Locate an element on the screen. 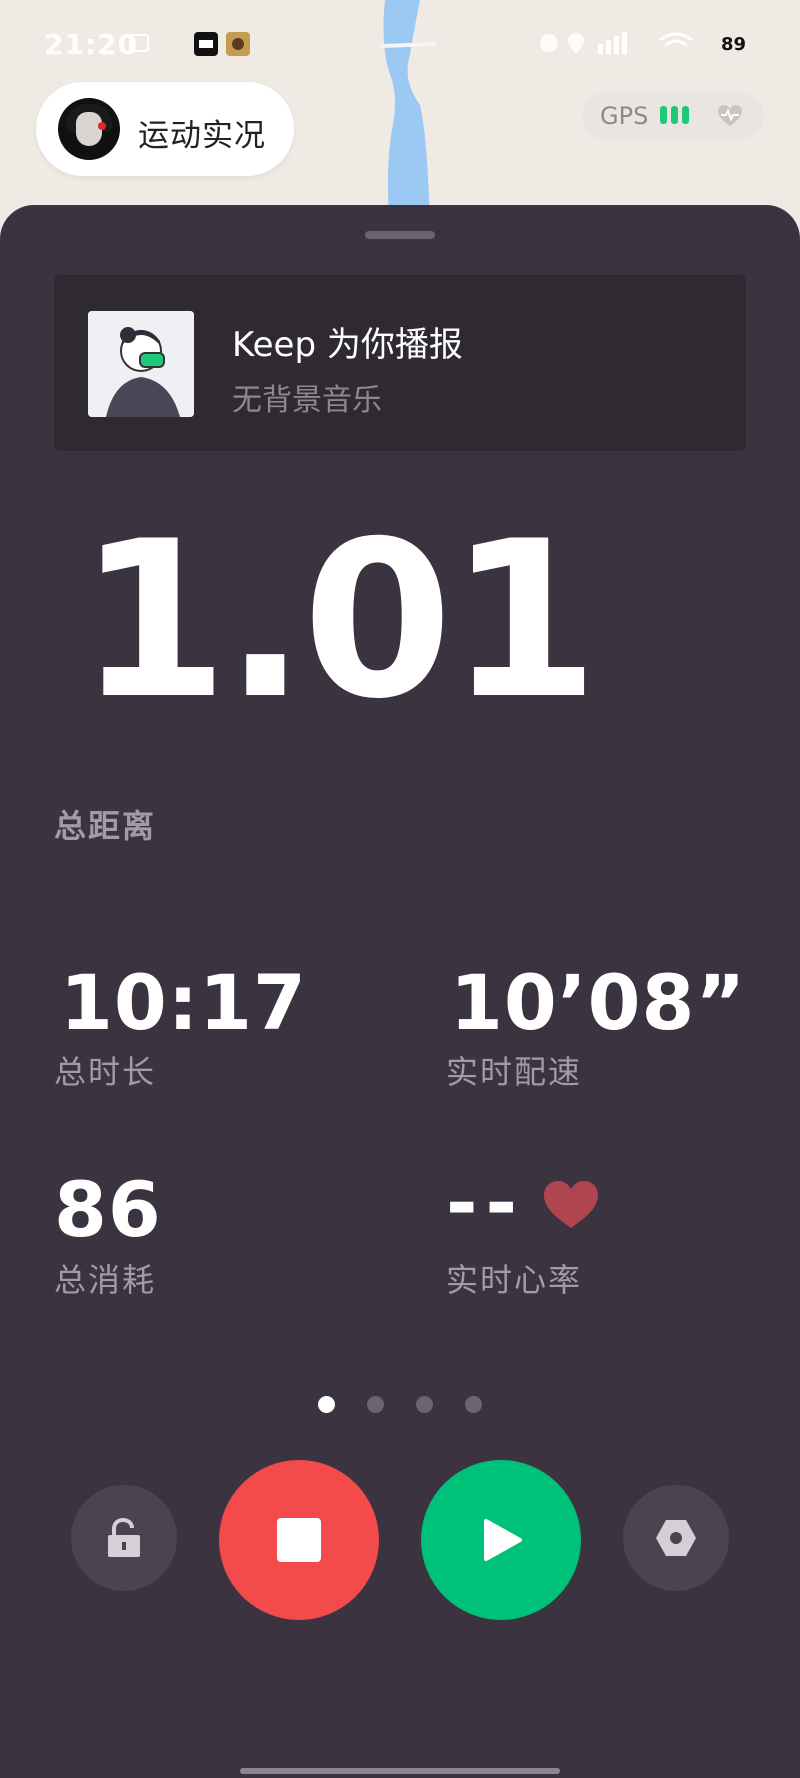 This screenshot has width=800, height=1778. gps-status: GPS is located at coordinates (673, 116).